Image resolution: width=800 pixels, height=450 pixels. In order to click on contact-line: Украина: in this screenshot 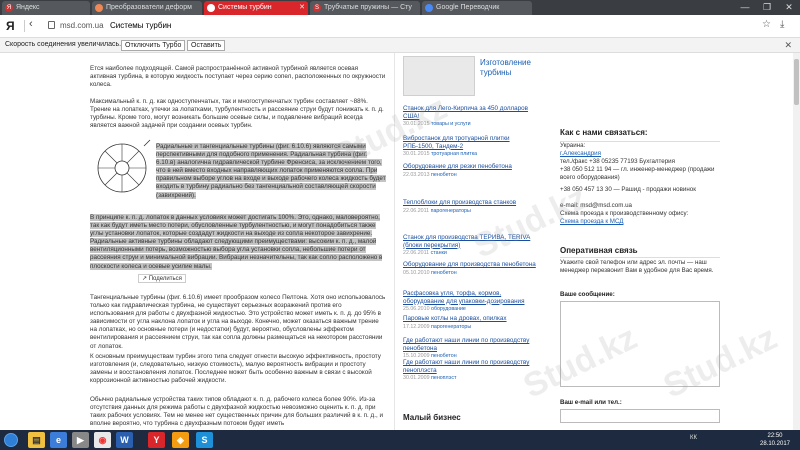, I will do `click(573, 145)`.